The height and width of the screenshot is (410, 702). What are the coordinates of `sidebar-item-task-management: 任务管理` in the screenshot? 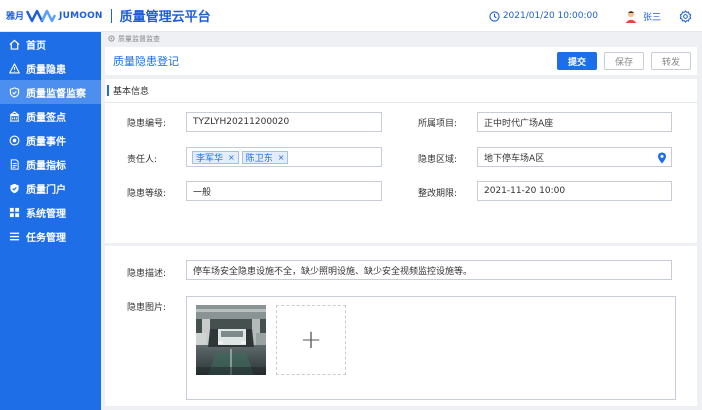 It's located at (50, 236).